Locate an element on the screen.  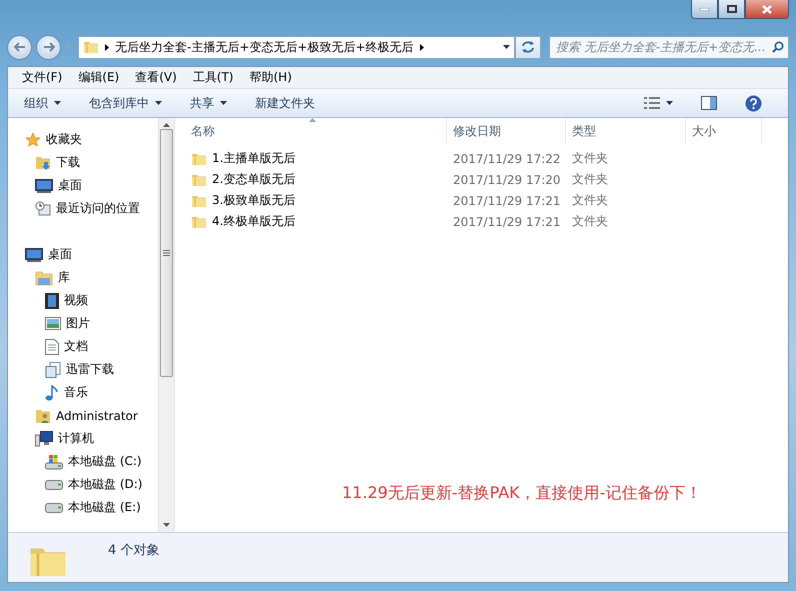
sidebar-item: 最近访问的位置 is located at coordinates (83, 208).